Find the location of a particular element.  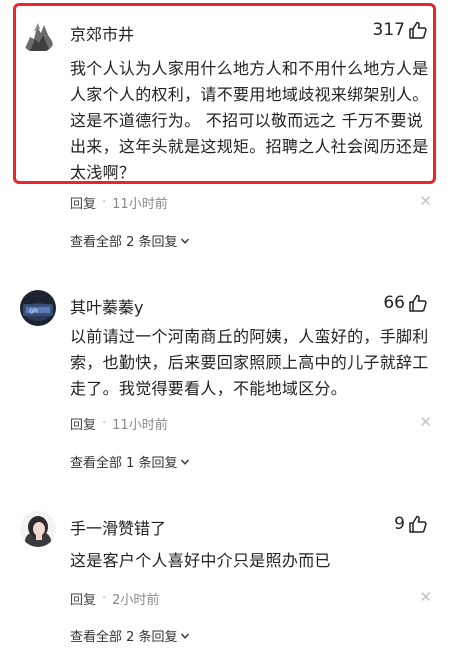

username: 其叶蓁蓁y is located at coordinates (106, 306).